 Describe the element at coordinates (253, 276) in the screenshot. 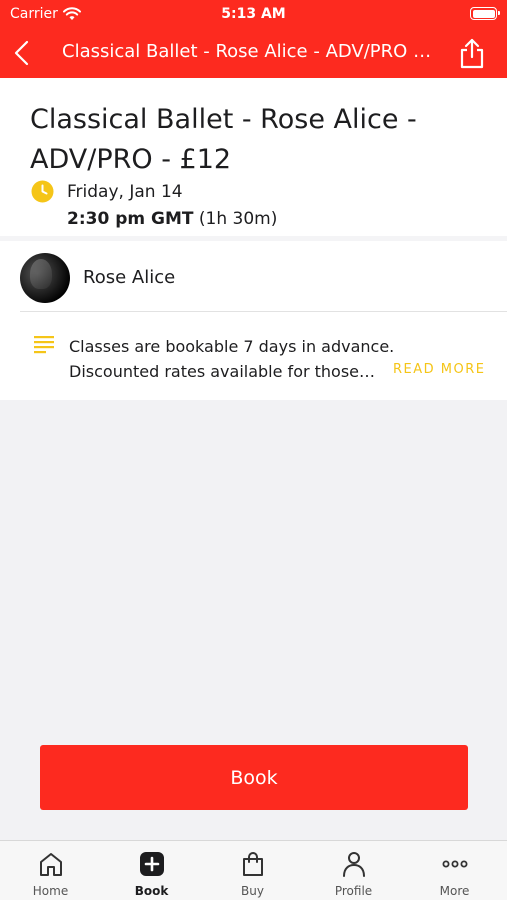

I see `instructor-row: Rose Alice` at that location.